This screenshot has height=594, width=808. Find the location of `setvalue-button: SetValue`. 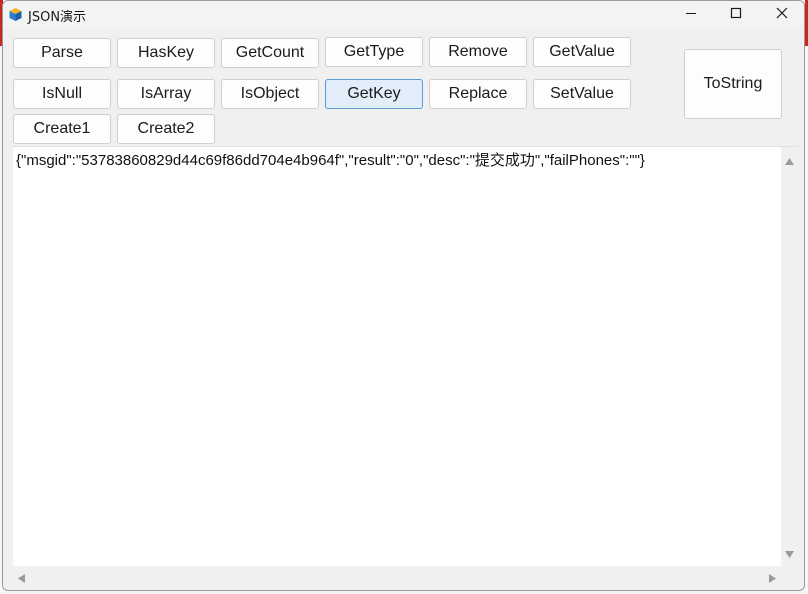

setvalue-button: SetValue is located at coordinates (582, 94).